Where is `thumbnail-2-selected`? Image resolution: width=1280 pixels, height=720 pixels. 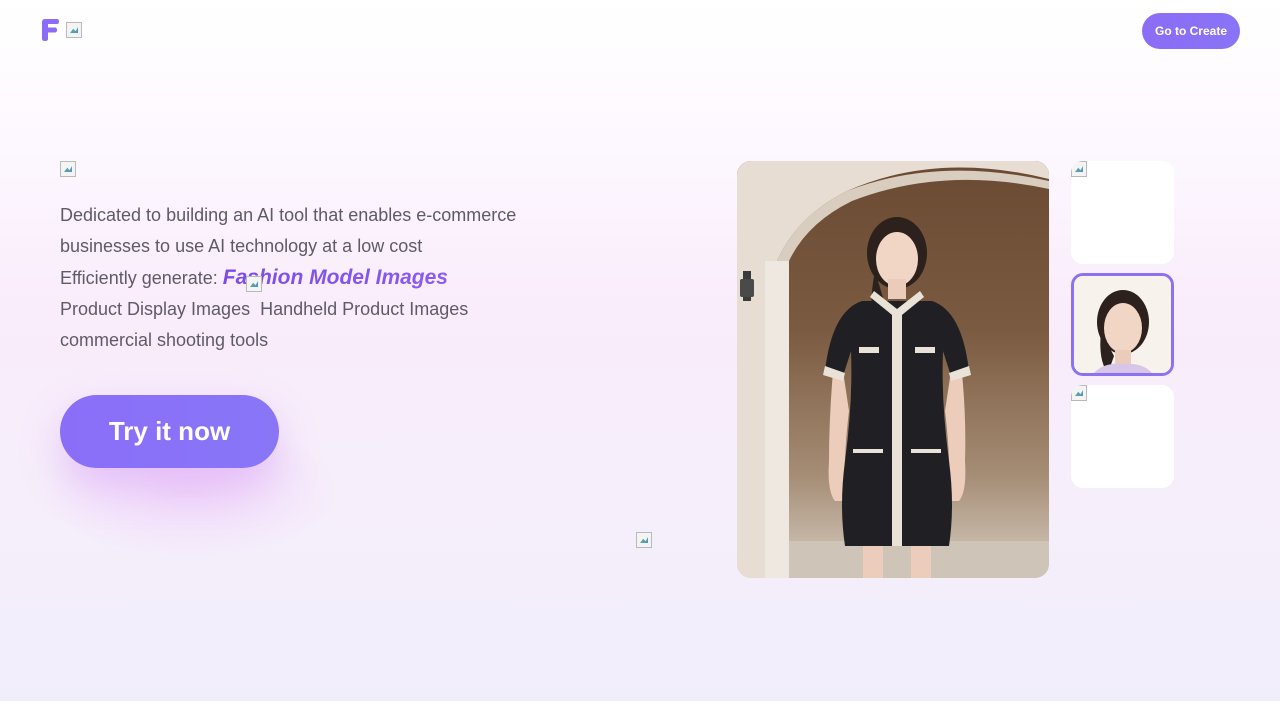
thumbnail-2-selected is located at coordinates (1122, 324).